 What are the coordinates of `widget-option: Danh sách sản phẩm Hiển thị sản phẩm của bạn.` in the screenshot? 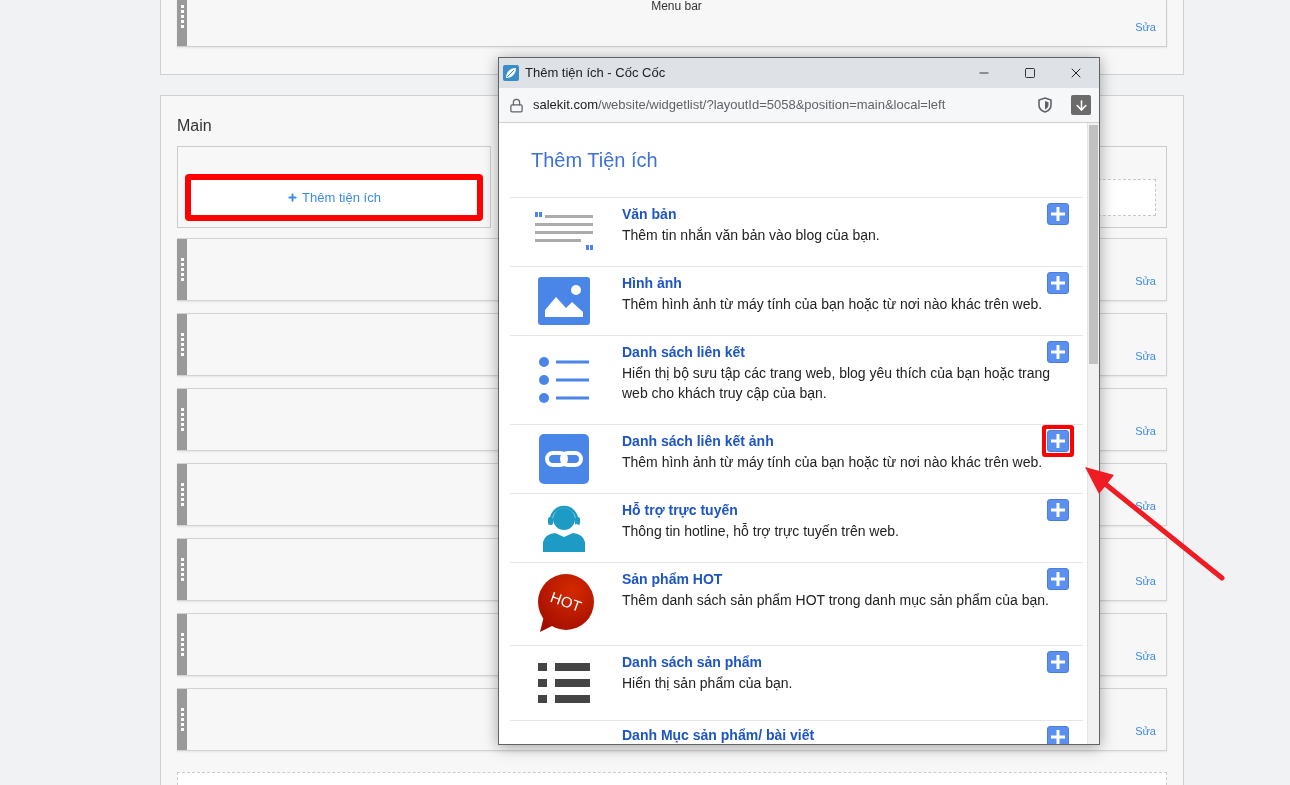 It's located at (796, 682).